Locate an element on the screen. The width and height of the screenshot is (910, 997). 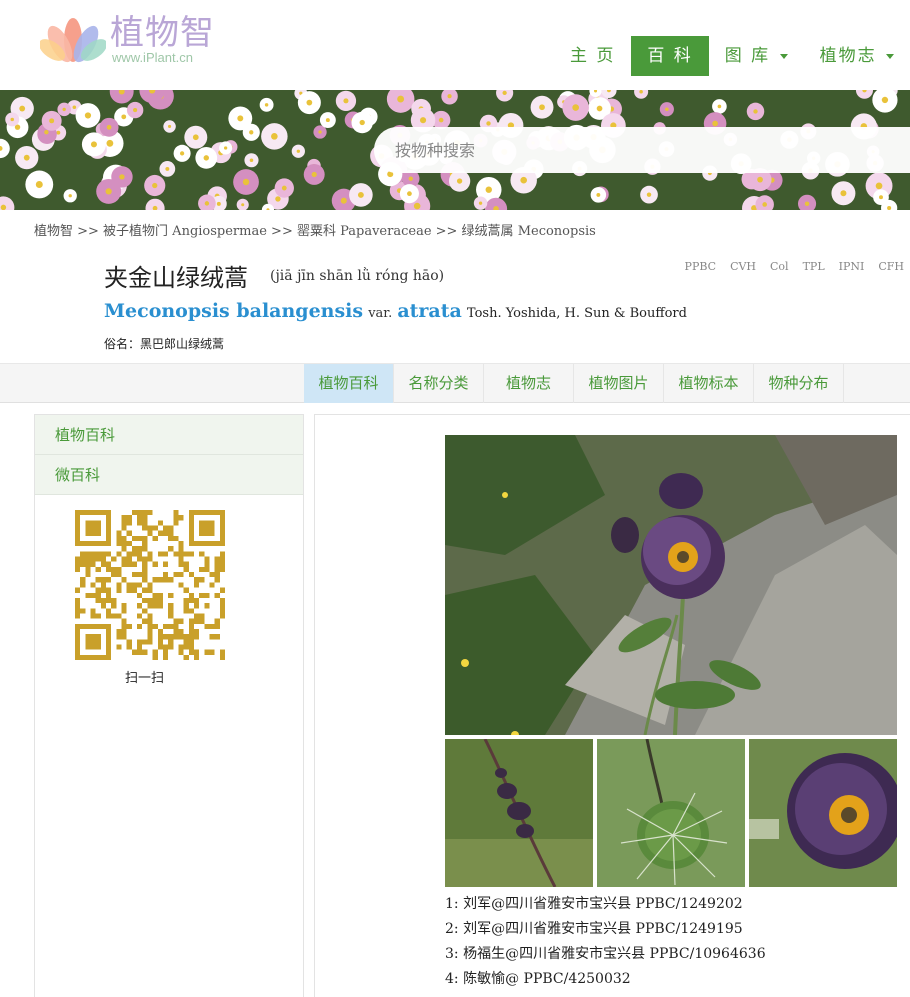
tab-images: 植物图片 is located at coordinates (619, 383).